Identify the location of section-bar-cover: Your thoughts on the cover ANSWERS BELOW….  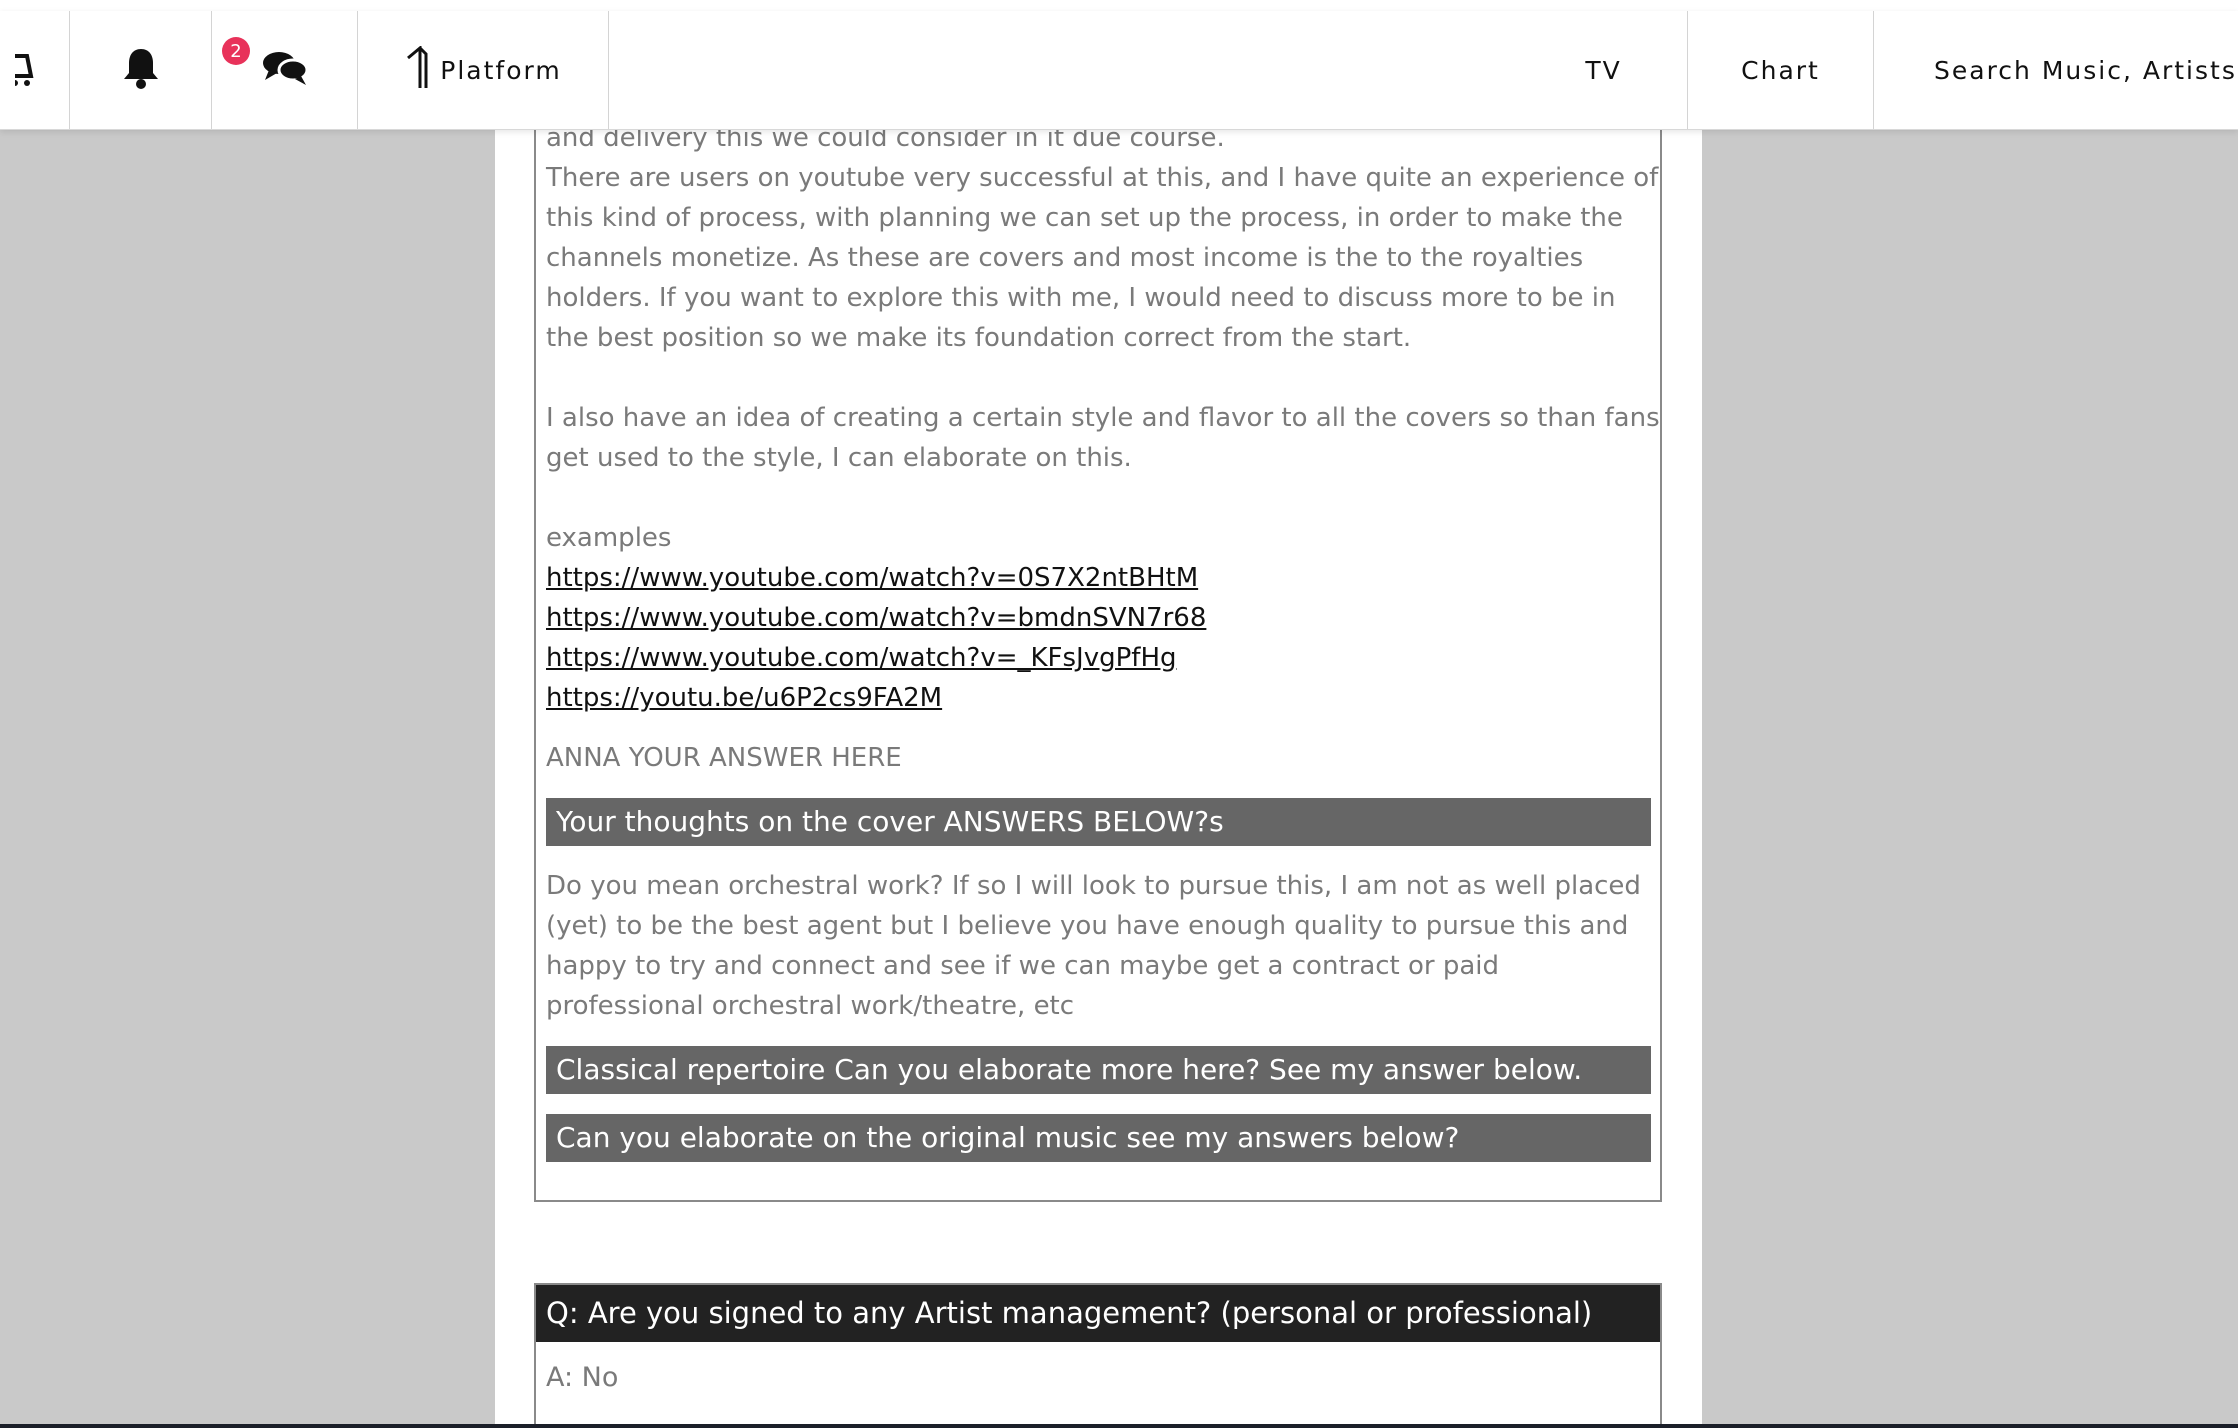
(1098, 822).